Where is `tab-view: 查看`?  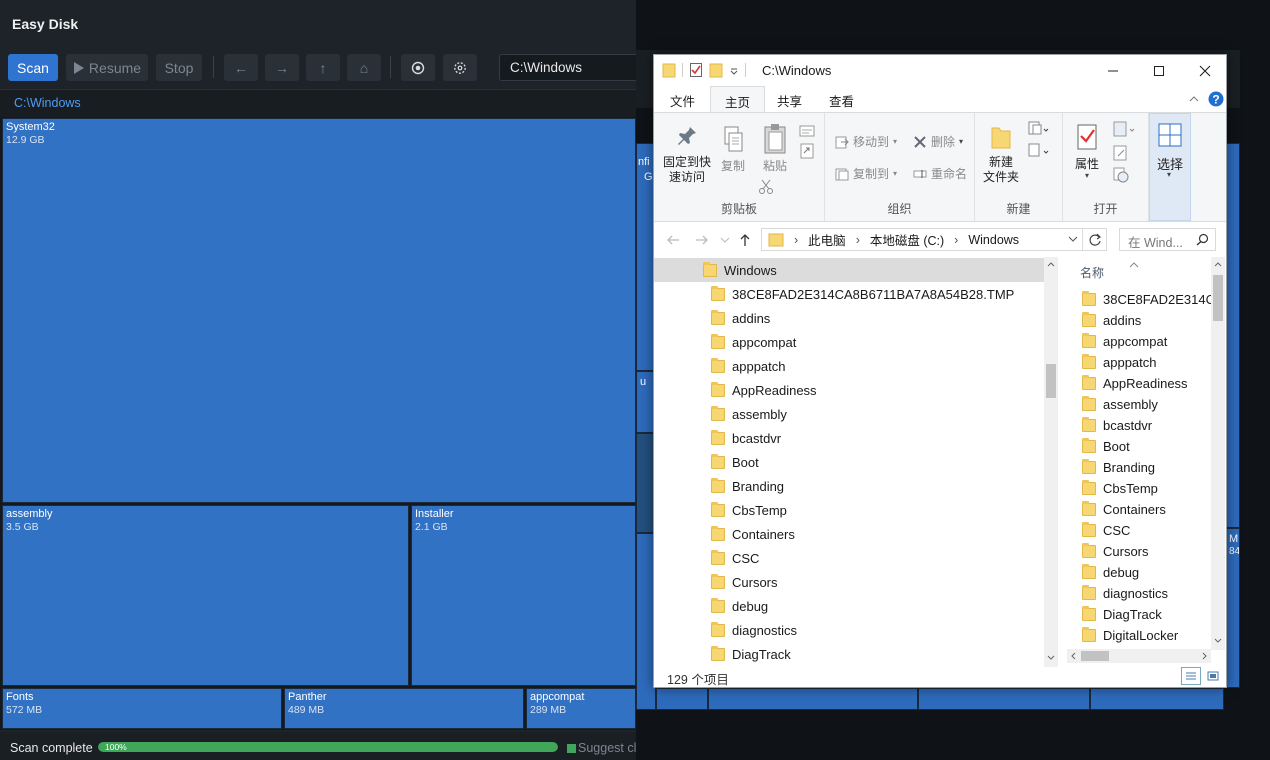 tab-view: 查看 is located at coordinates (841, 99).